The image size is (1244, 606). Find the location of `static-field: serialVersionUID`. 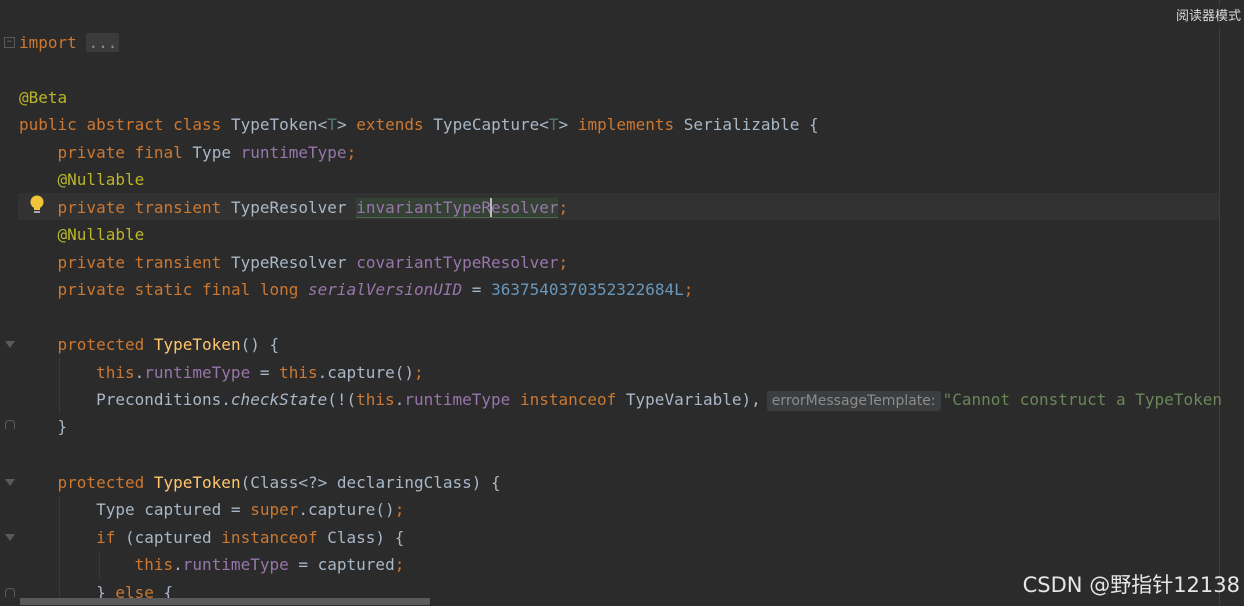

static-field: serialVersionUID is located at coordinates (385, 289).